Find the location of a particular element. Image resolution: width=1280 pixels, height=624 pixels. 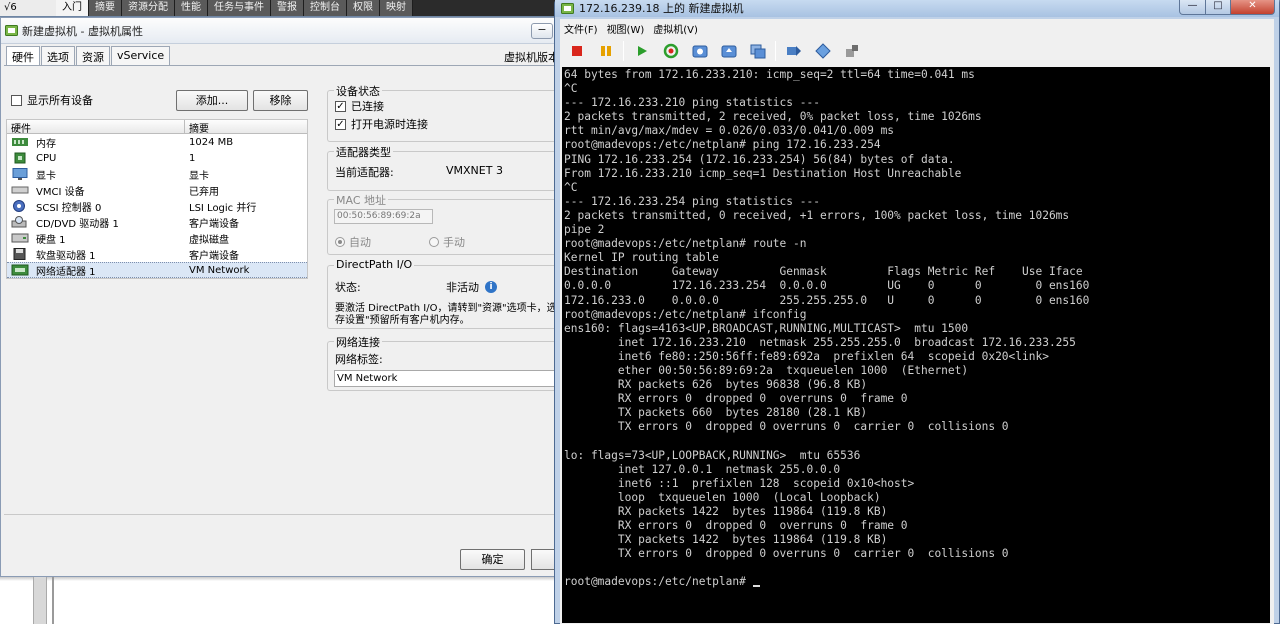

client-tab: 性能 is located at coordinates (191, 8).